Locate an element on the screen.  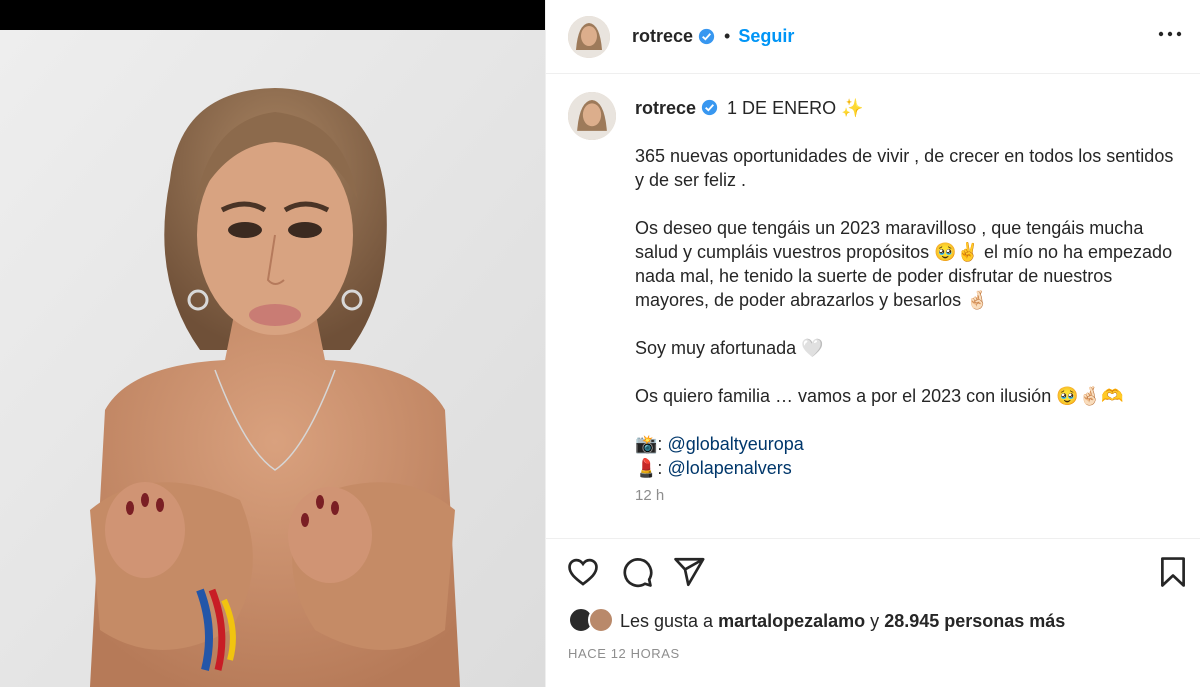
post-timestamp: HACE 12 HORAS is located at coordinates (624, 653).